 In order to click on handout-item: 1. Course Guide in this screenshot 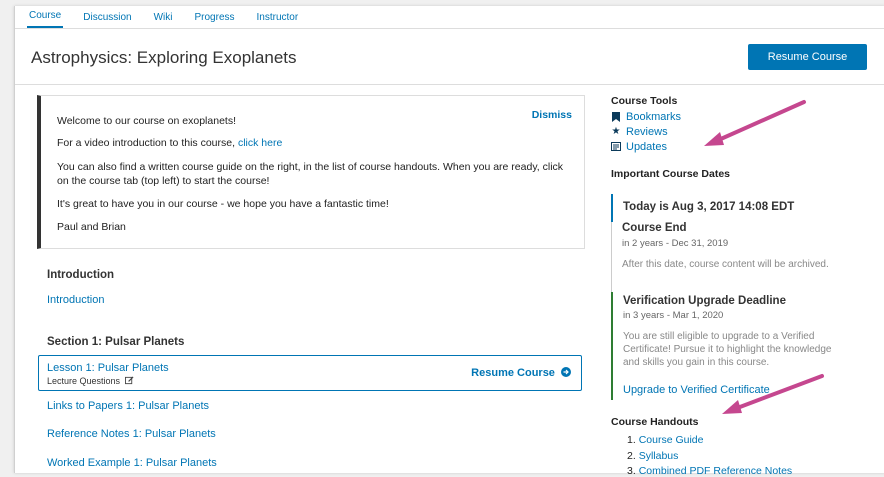, I will do `click(665, 440)`.